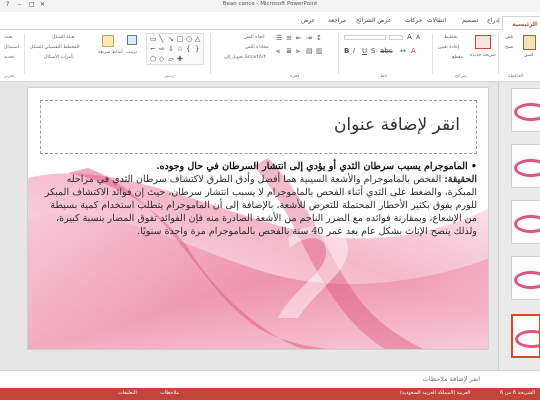  I want to click on font-controls: A A B I U S abc ↔ A, so click(386, 50).